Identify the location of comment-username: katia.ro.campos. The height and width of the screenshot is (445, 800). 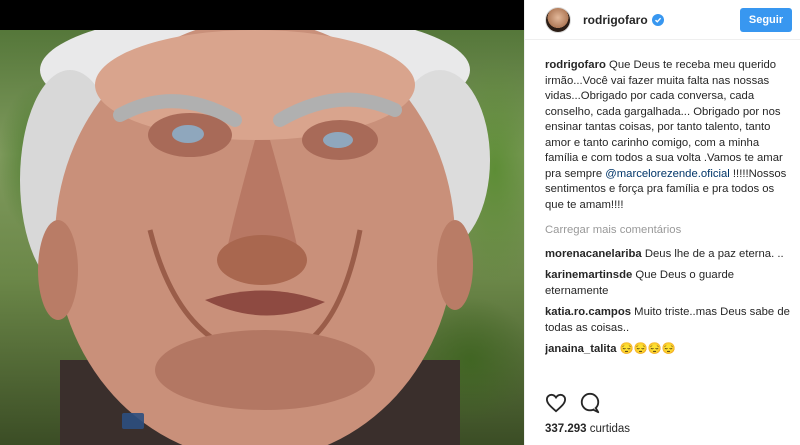
(588, 312).